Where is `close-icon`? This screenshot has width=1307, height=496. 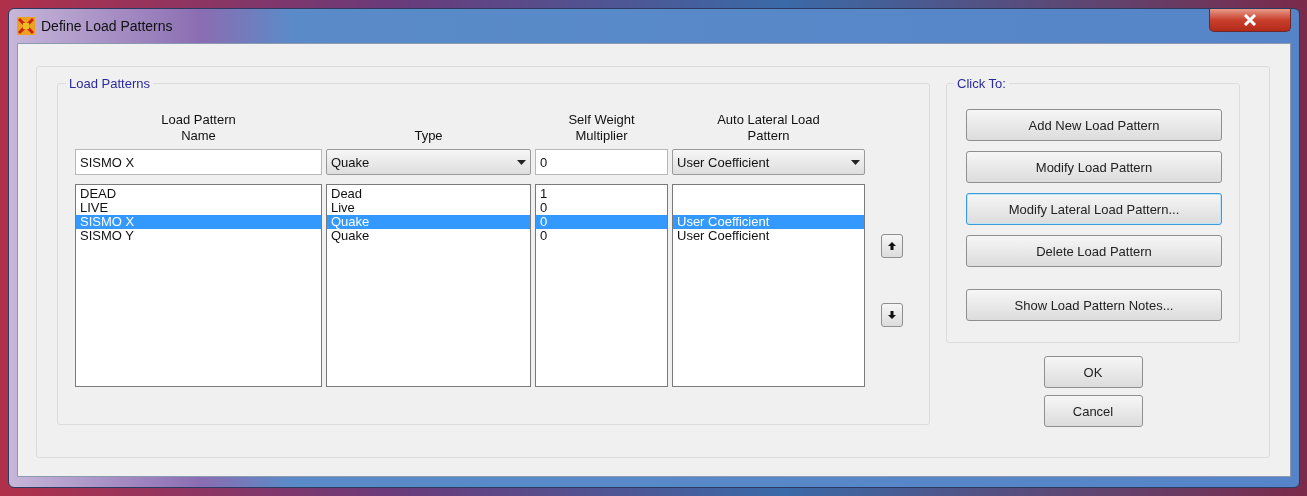 close-icon is located at coordinates (1250, 20).